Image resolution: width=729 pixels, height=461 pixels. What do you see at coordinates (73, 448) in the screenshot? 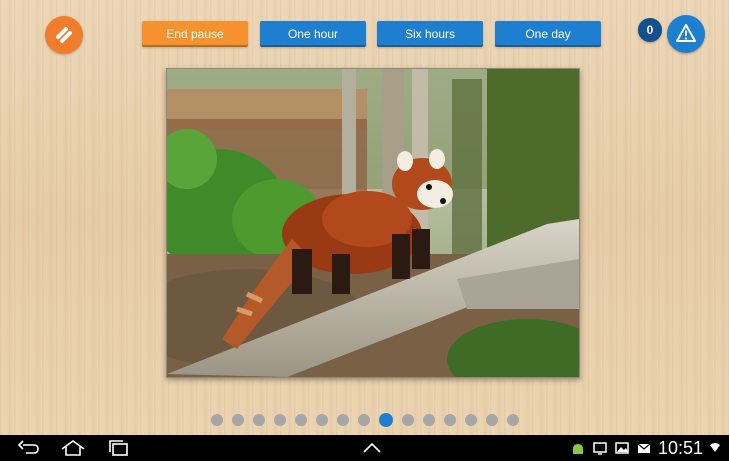
I see `home-icon` at bounding box center [73, 448].